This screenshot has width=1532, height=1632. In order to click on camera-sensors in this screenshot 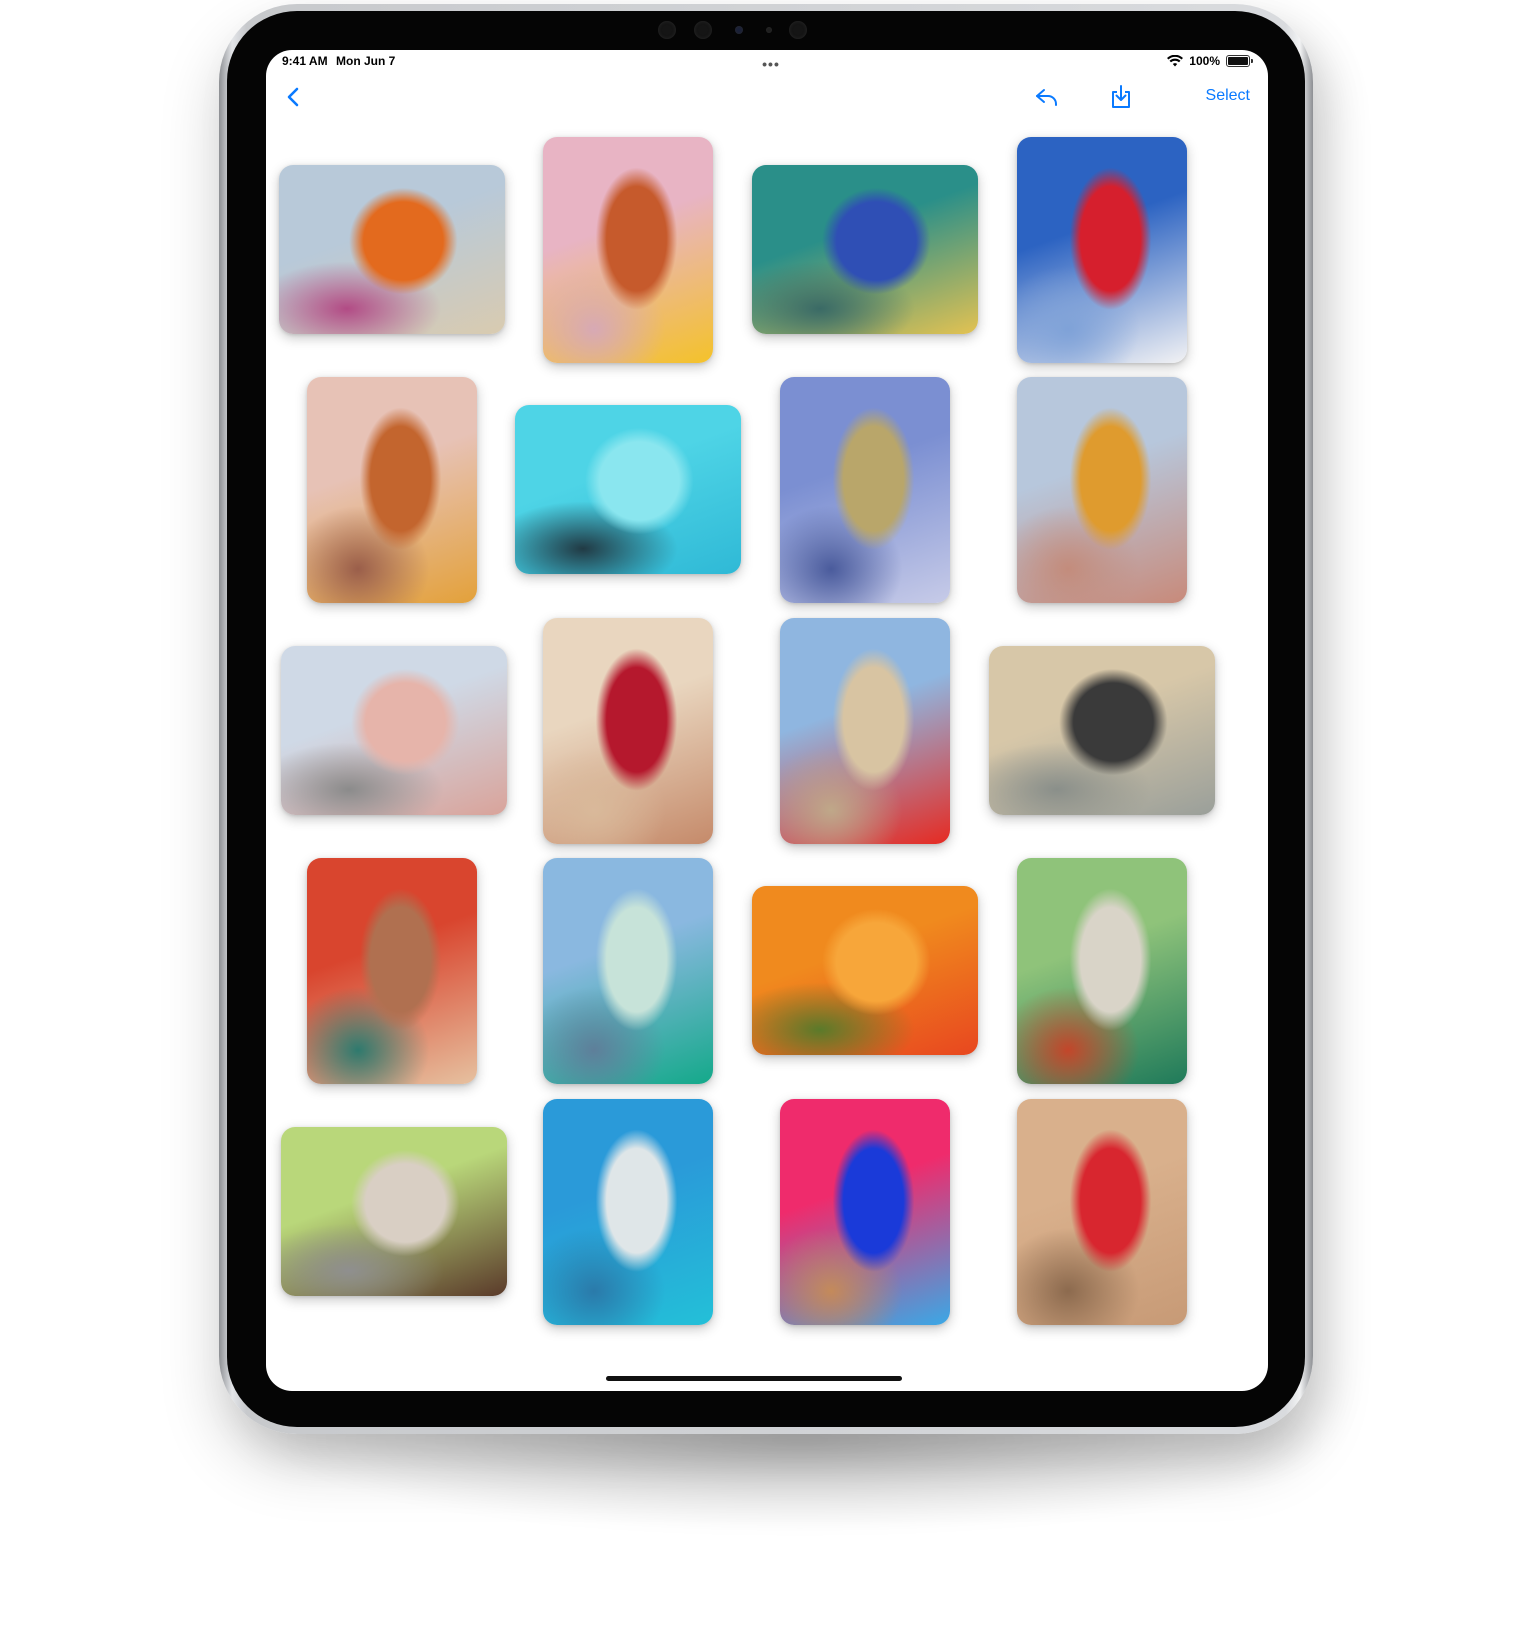, I will do `click(766, 32)`.